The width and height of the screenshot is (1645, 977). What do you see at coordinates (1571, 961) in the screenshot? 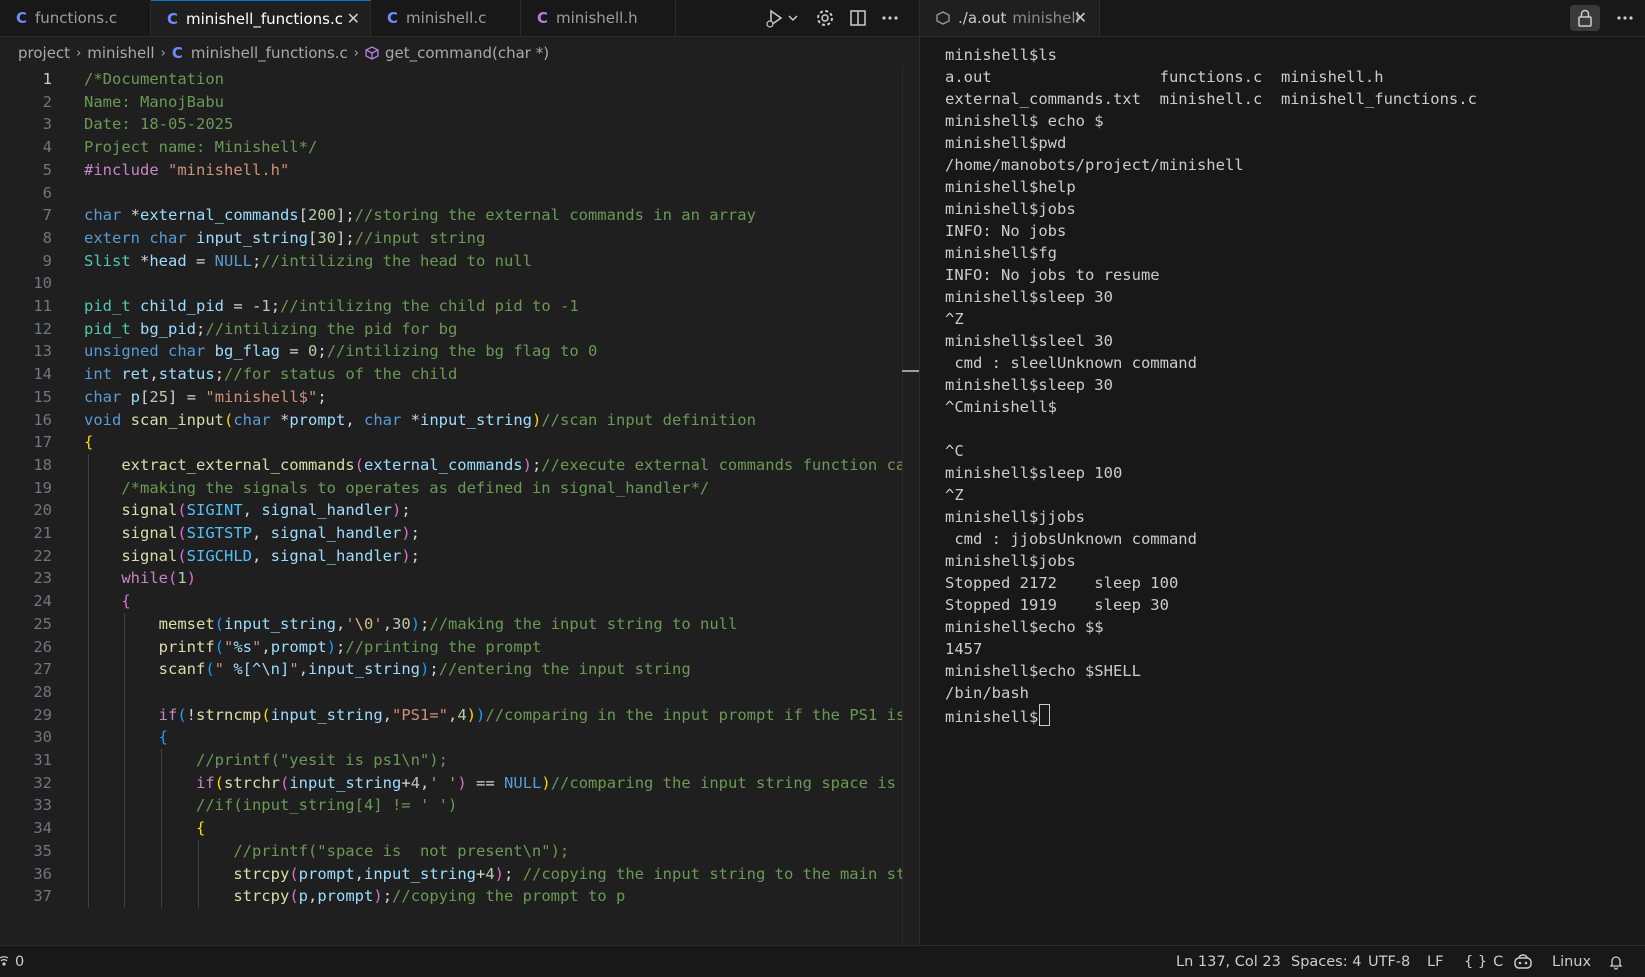
I see `remote-platform: Linux` at bounding box center [1571, 961].